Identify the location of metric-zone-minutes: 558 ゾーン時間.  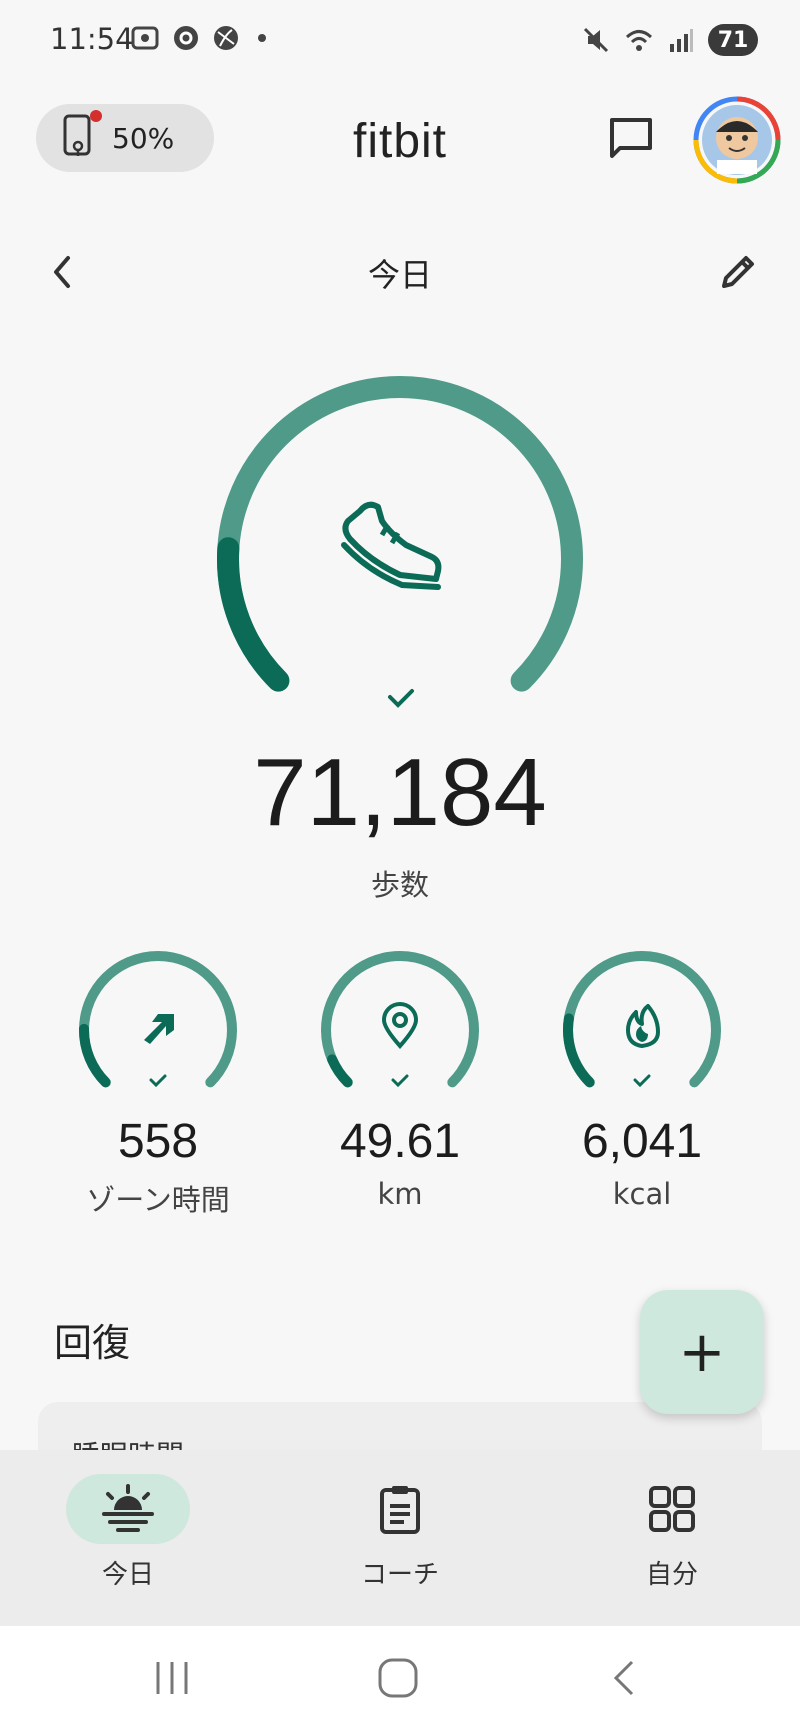
(158, 1084).